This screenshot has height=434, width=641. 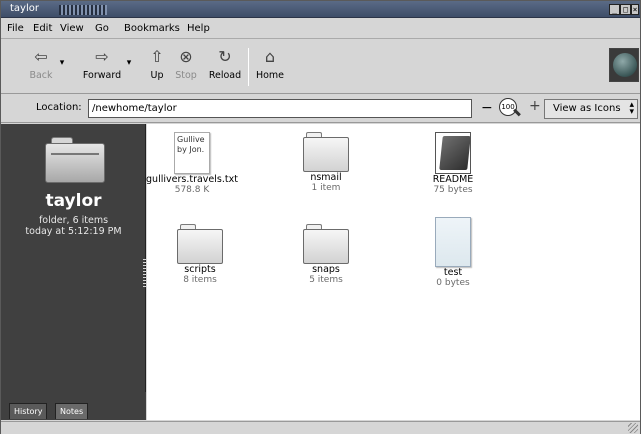 What do you see at coordinates (192, 190) in the screenshot?
I see `item-info: 578.8 K` at bounding box center [192, 190].